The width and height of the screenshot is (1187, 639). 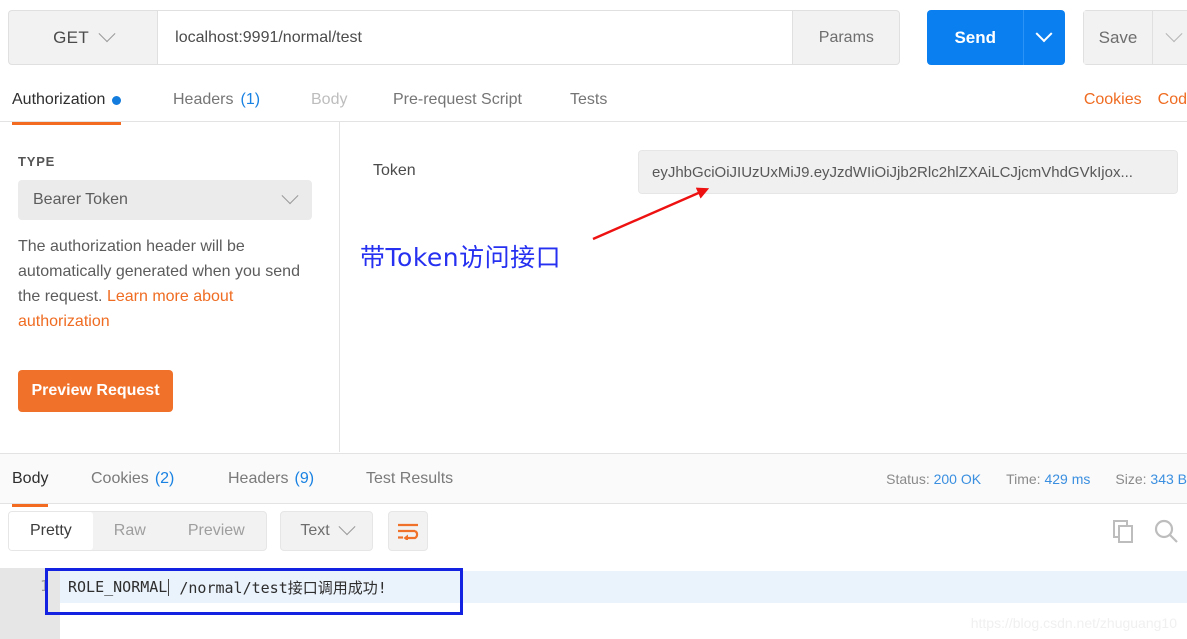 I want to click on response-tab-cookies-count: (2), so click(x=164, y=478).